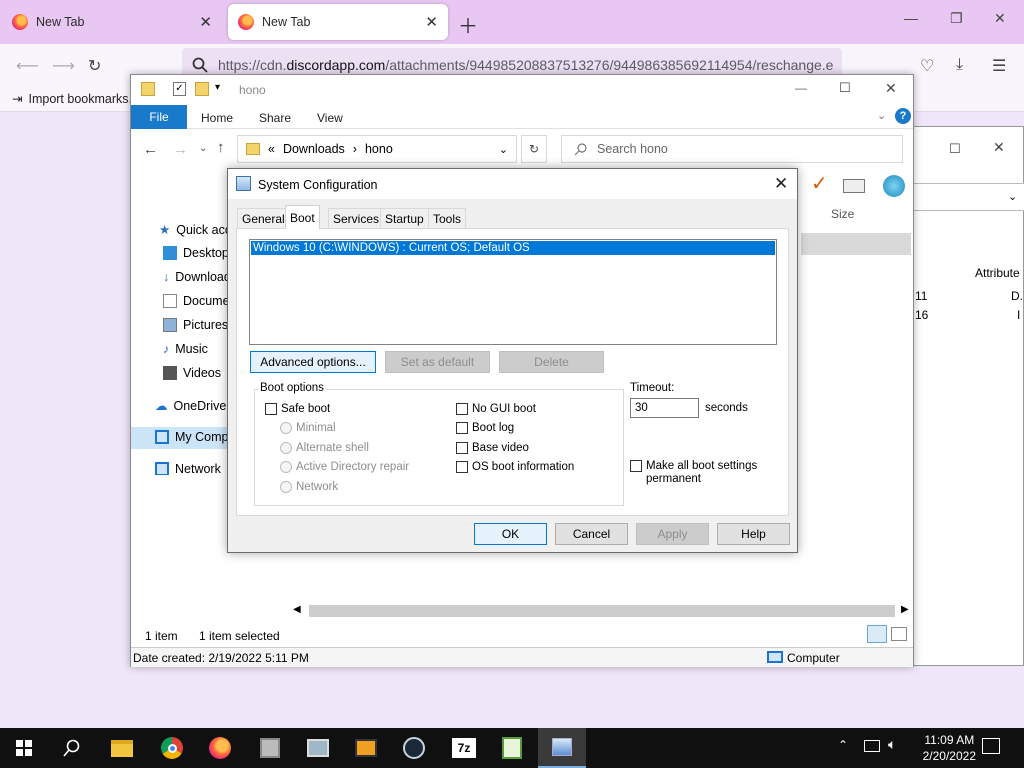 This screenshot has height=768, width=1024. Describe the element at coordinates (843, 745) in the screenshot. I see `show-hidden-icons-icon: ⌃` at that location.